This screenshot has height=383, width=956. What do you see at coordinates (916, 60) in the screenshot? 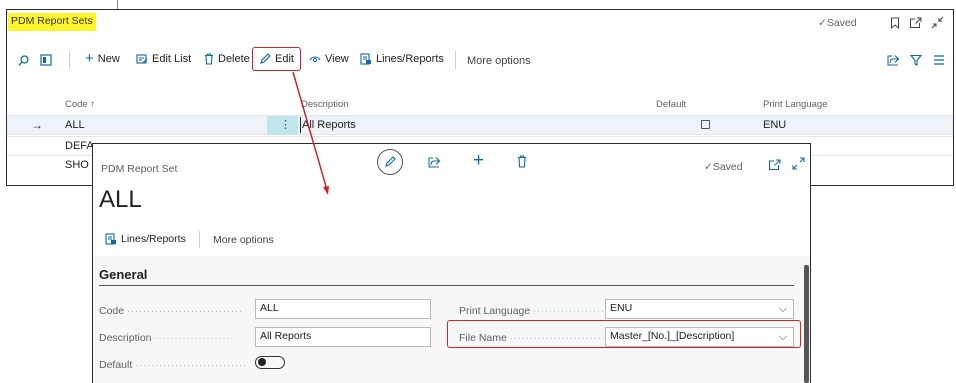
I see `filter-icon` at bounding box center [916, 60].